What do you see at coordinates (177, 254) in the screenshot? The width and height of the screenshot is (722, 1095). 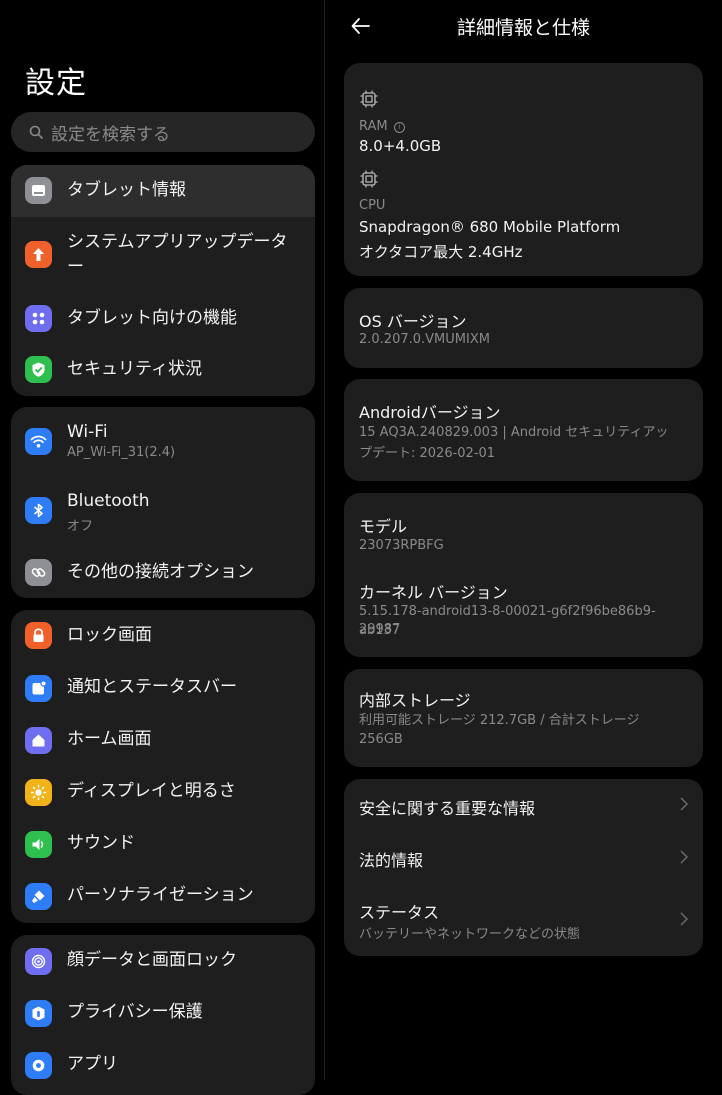 I see `sidebar-item-label: システムアプリアップデーター` at bounding box center [177, 254].